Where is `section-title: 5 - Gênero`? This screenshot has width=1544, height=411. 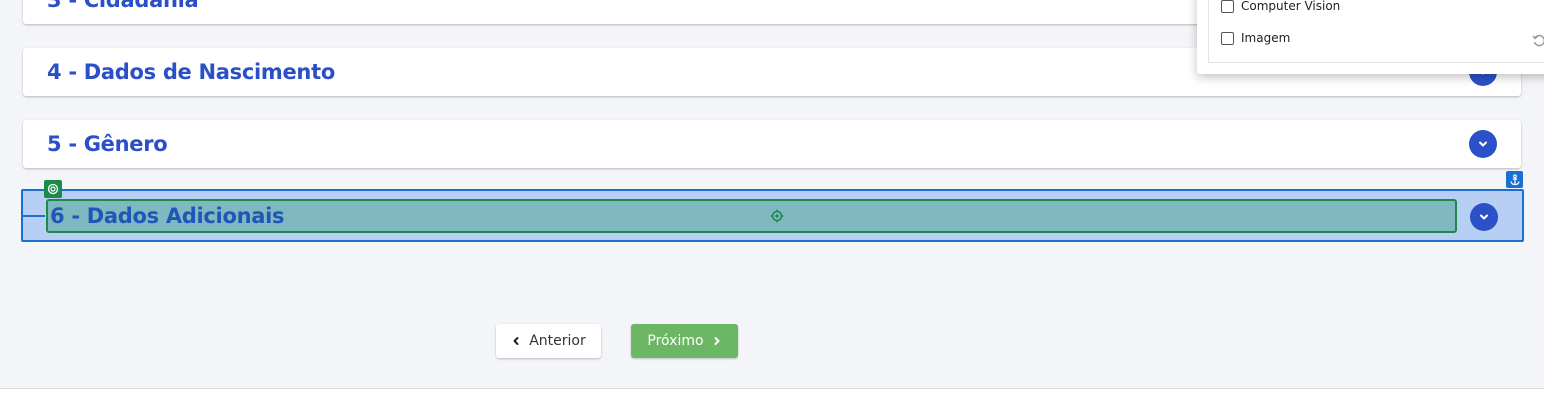 section-title: 5 - Gênero is located at coordinates (107, 144).